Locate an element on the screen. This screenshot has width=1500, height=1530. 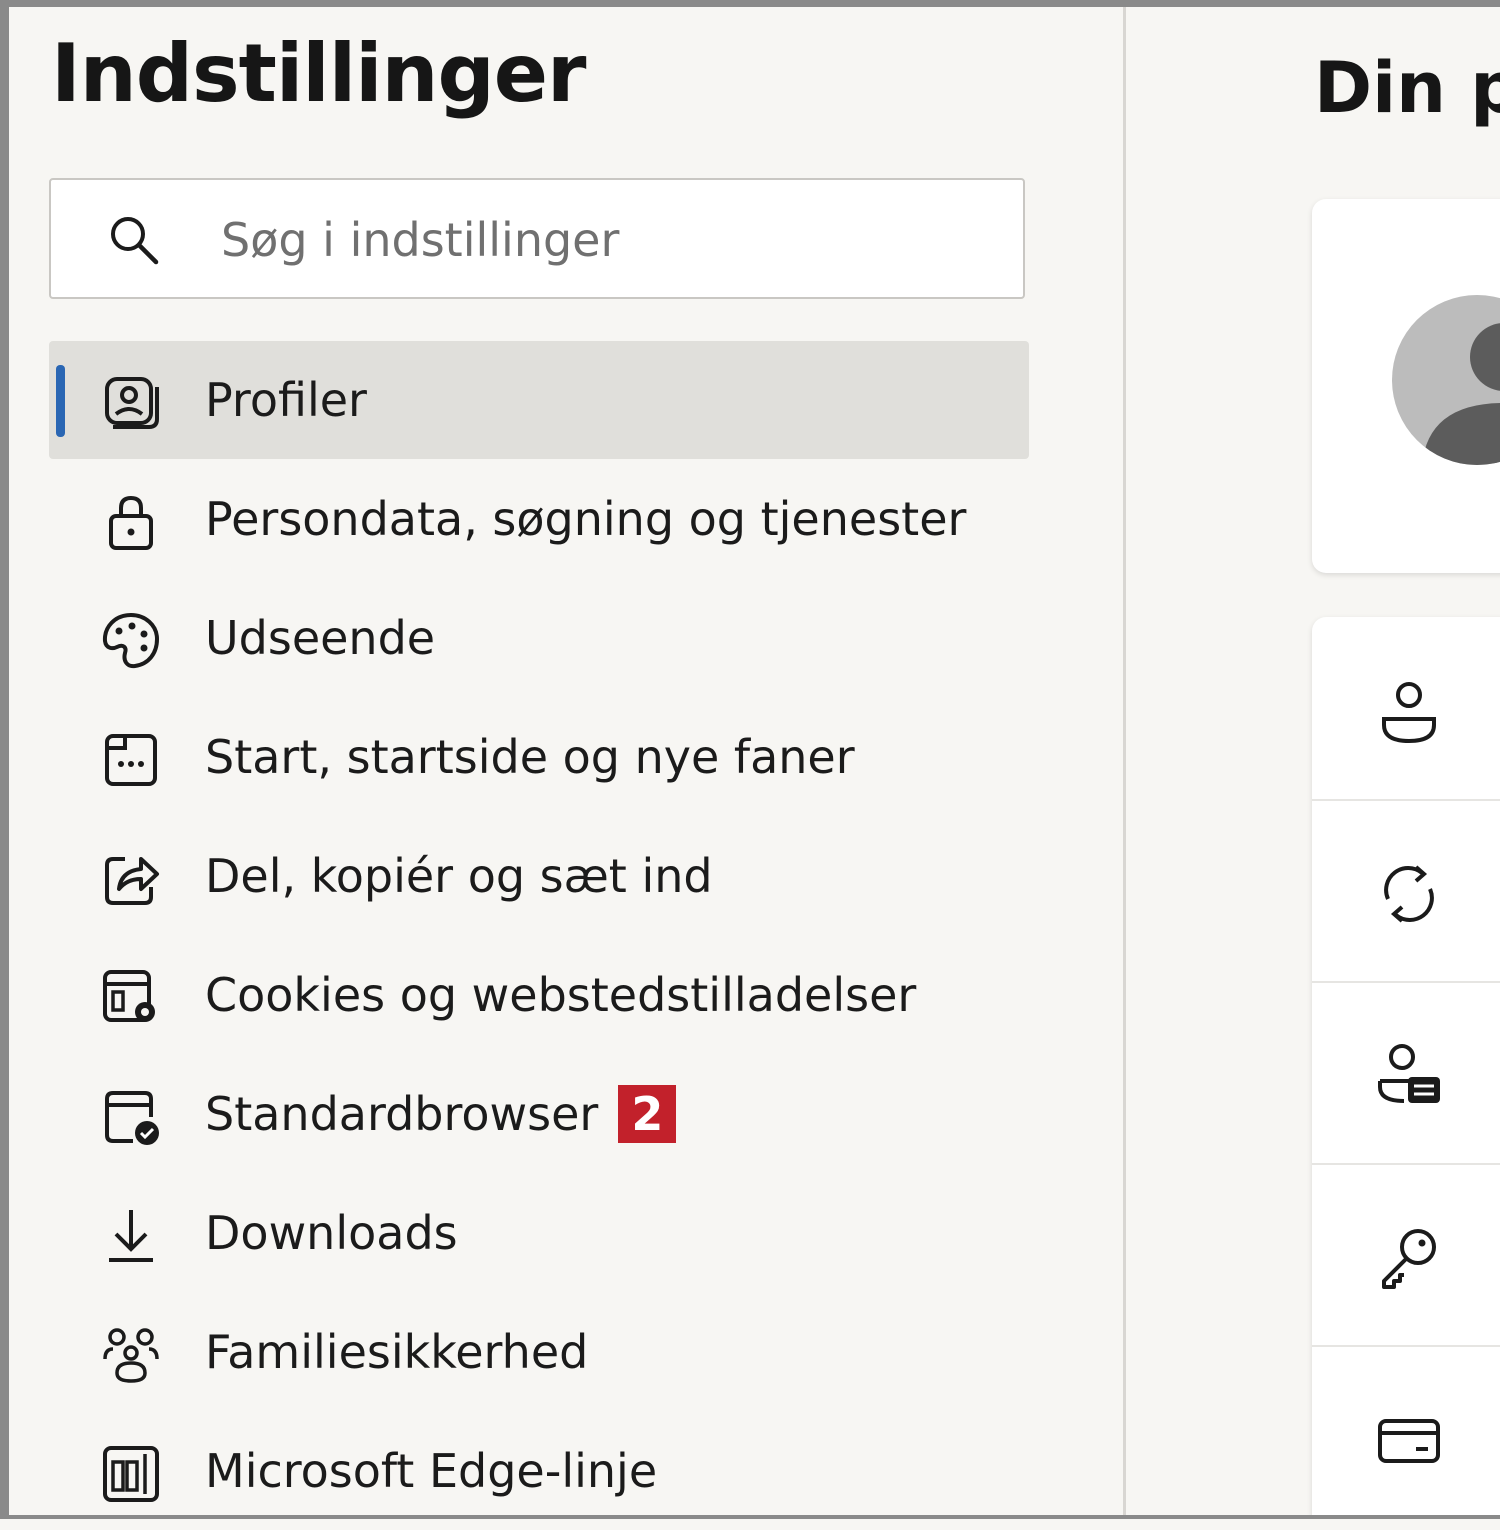
row-sync is located at coordinates (1406, 891).